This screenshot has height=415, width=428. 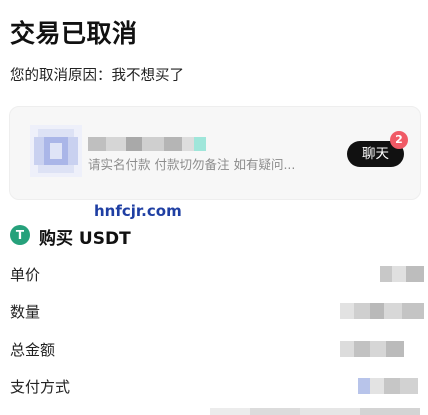 I want to click on cancel-reason: 您的取消原因：我不想买了, so click(x=97, y=76).